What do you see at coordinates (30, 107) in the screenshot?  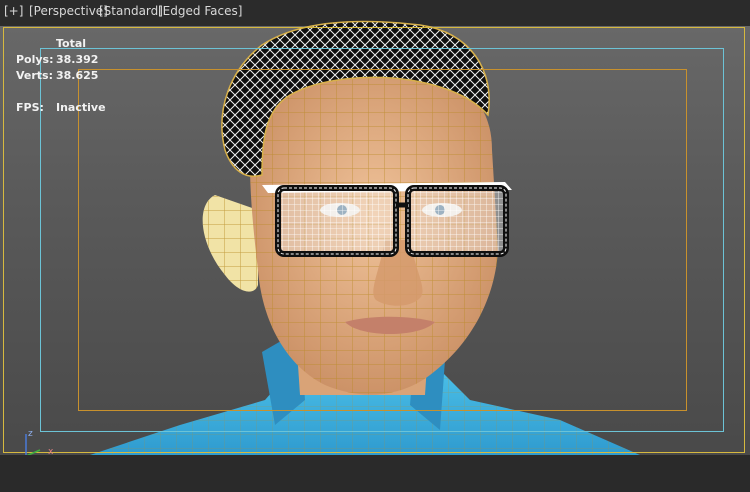 I see `fps-label: FPS:` at bounding box center [30, 107].